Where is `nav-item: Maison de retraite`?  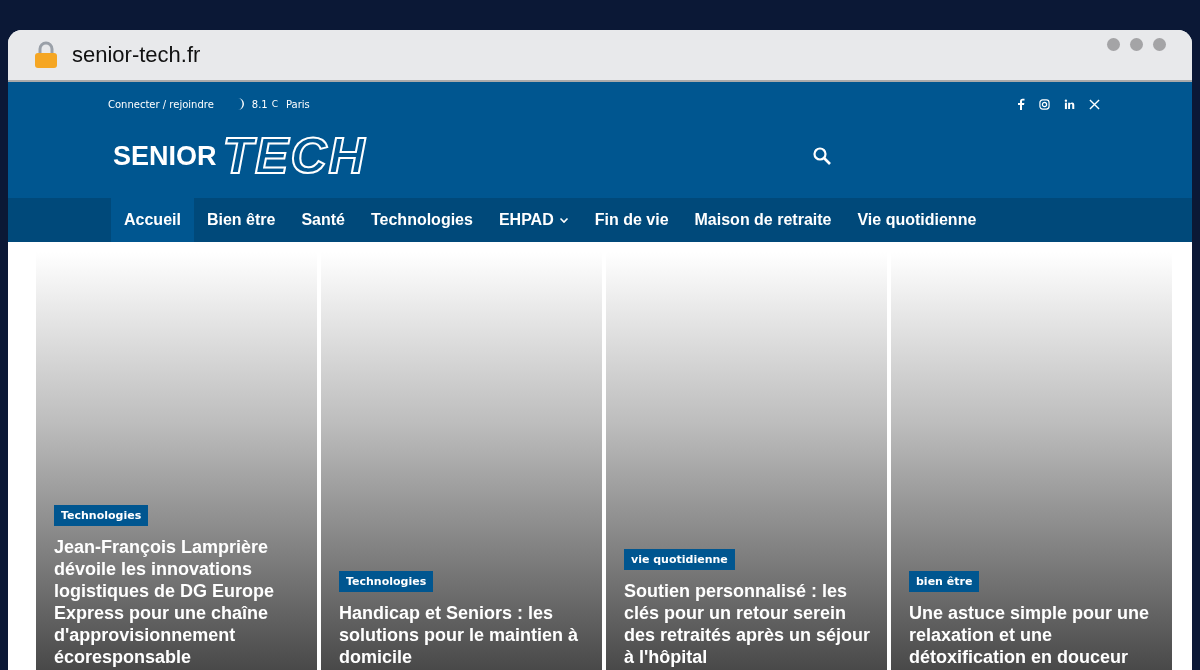 nav-item: Maison de retraite is located at coordinates (763, 220).